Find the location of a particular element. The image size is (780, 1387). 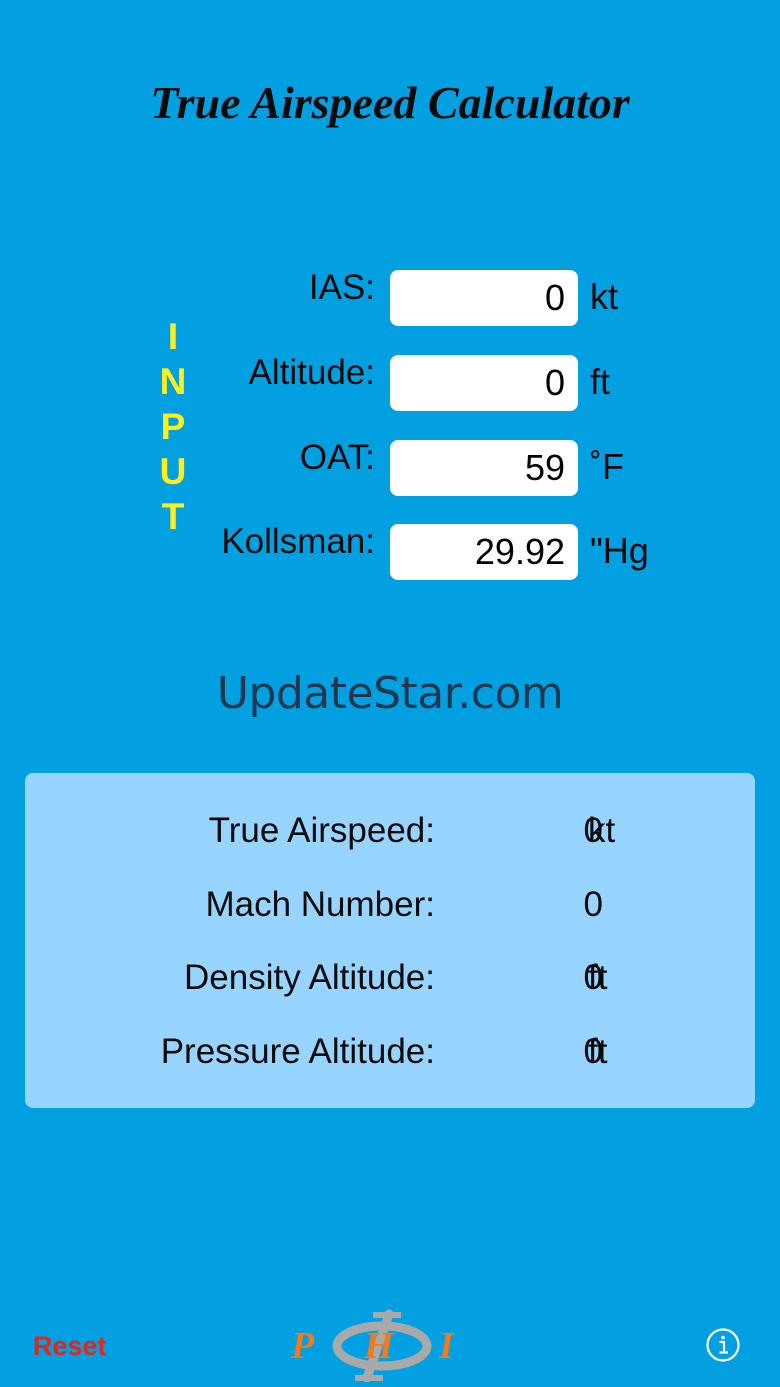

pressure-altitude-label: Pressure Altitude: is located at coordinates (297, 1051).